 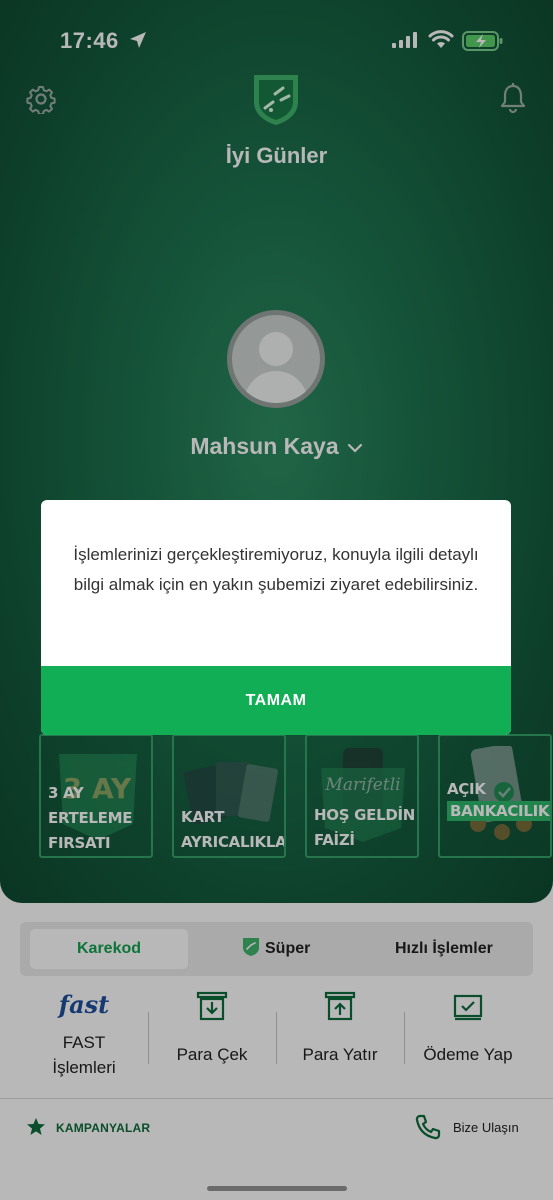 What do you see at coordinates (277, 1188) in the screenshot?
I see `home-indicator` at bounding box center [277, 1188].